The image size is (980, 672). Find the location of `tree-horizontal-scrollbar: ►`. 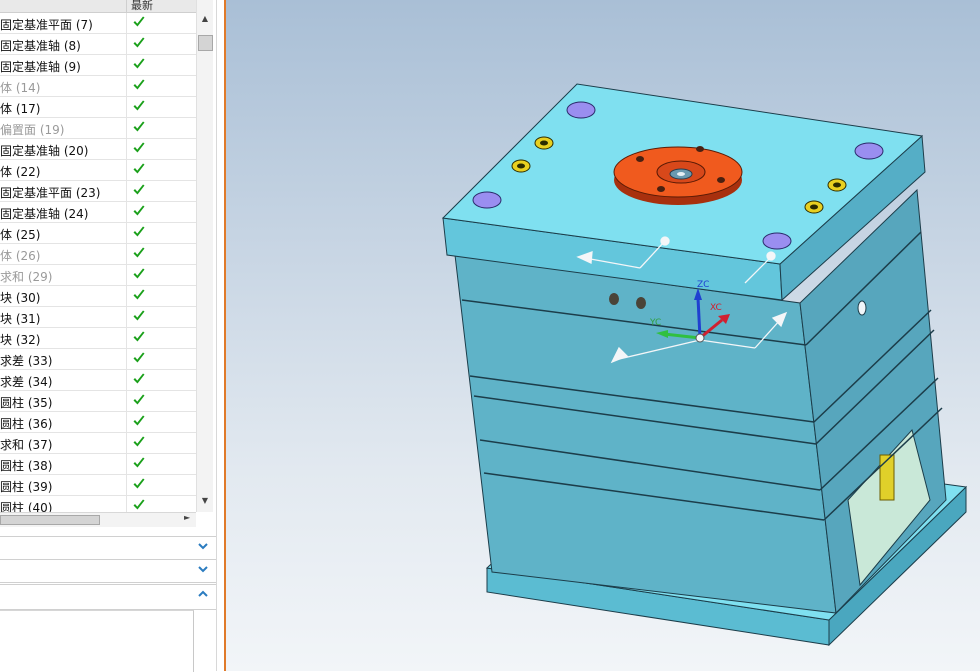

tree-horizontal-scrollbar: ► is located at coordinates (98, 519).